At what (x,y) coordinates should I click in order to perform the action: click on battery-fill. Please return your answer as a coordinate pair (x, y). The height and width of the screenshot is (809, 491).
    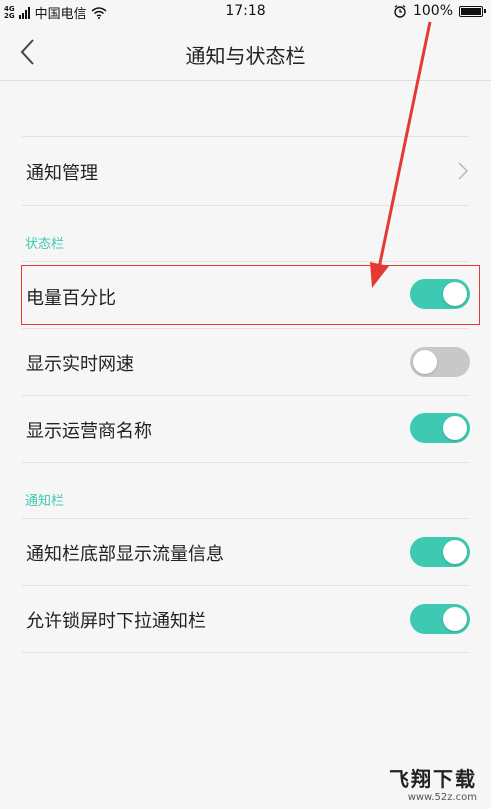
    Looking at the image, I should click on (471, 11).